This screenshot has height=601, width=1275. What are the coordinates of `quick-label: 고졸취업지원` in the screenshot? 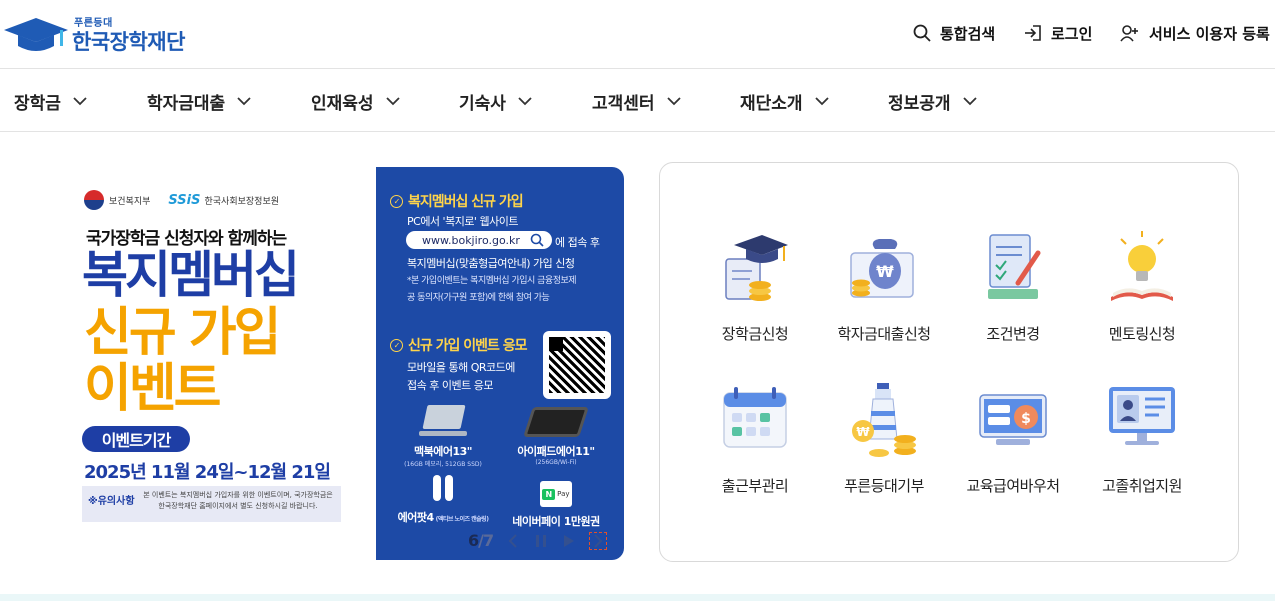 It's located at (1142, 486).